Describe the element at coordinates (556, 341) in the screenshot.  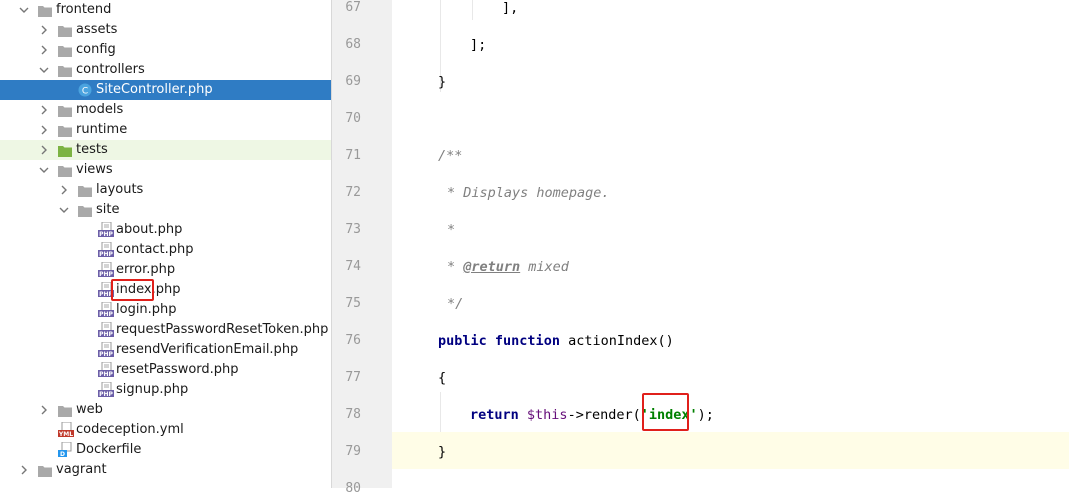
I see `function-declaration: public function actionIndex()` at that location.